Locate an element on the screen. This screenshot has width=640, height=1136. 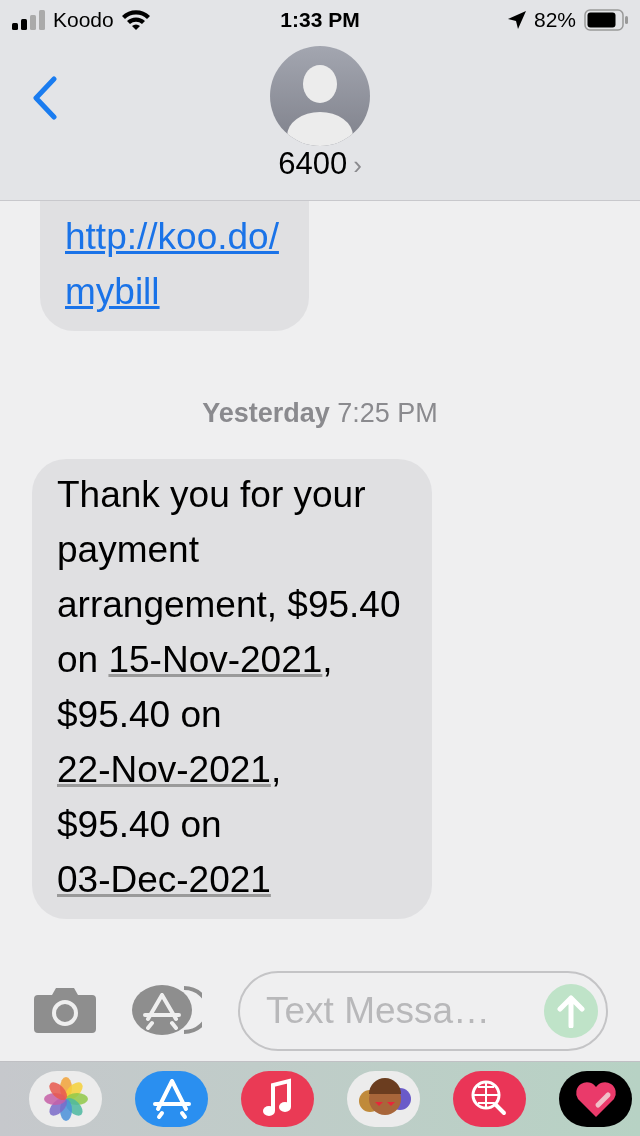
contact-name: 6400 › is located at coordinates (320, 164).